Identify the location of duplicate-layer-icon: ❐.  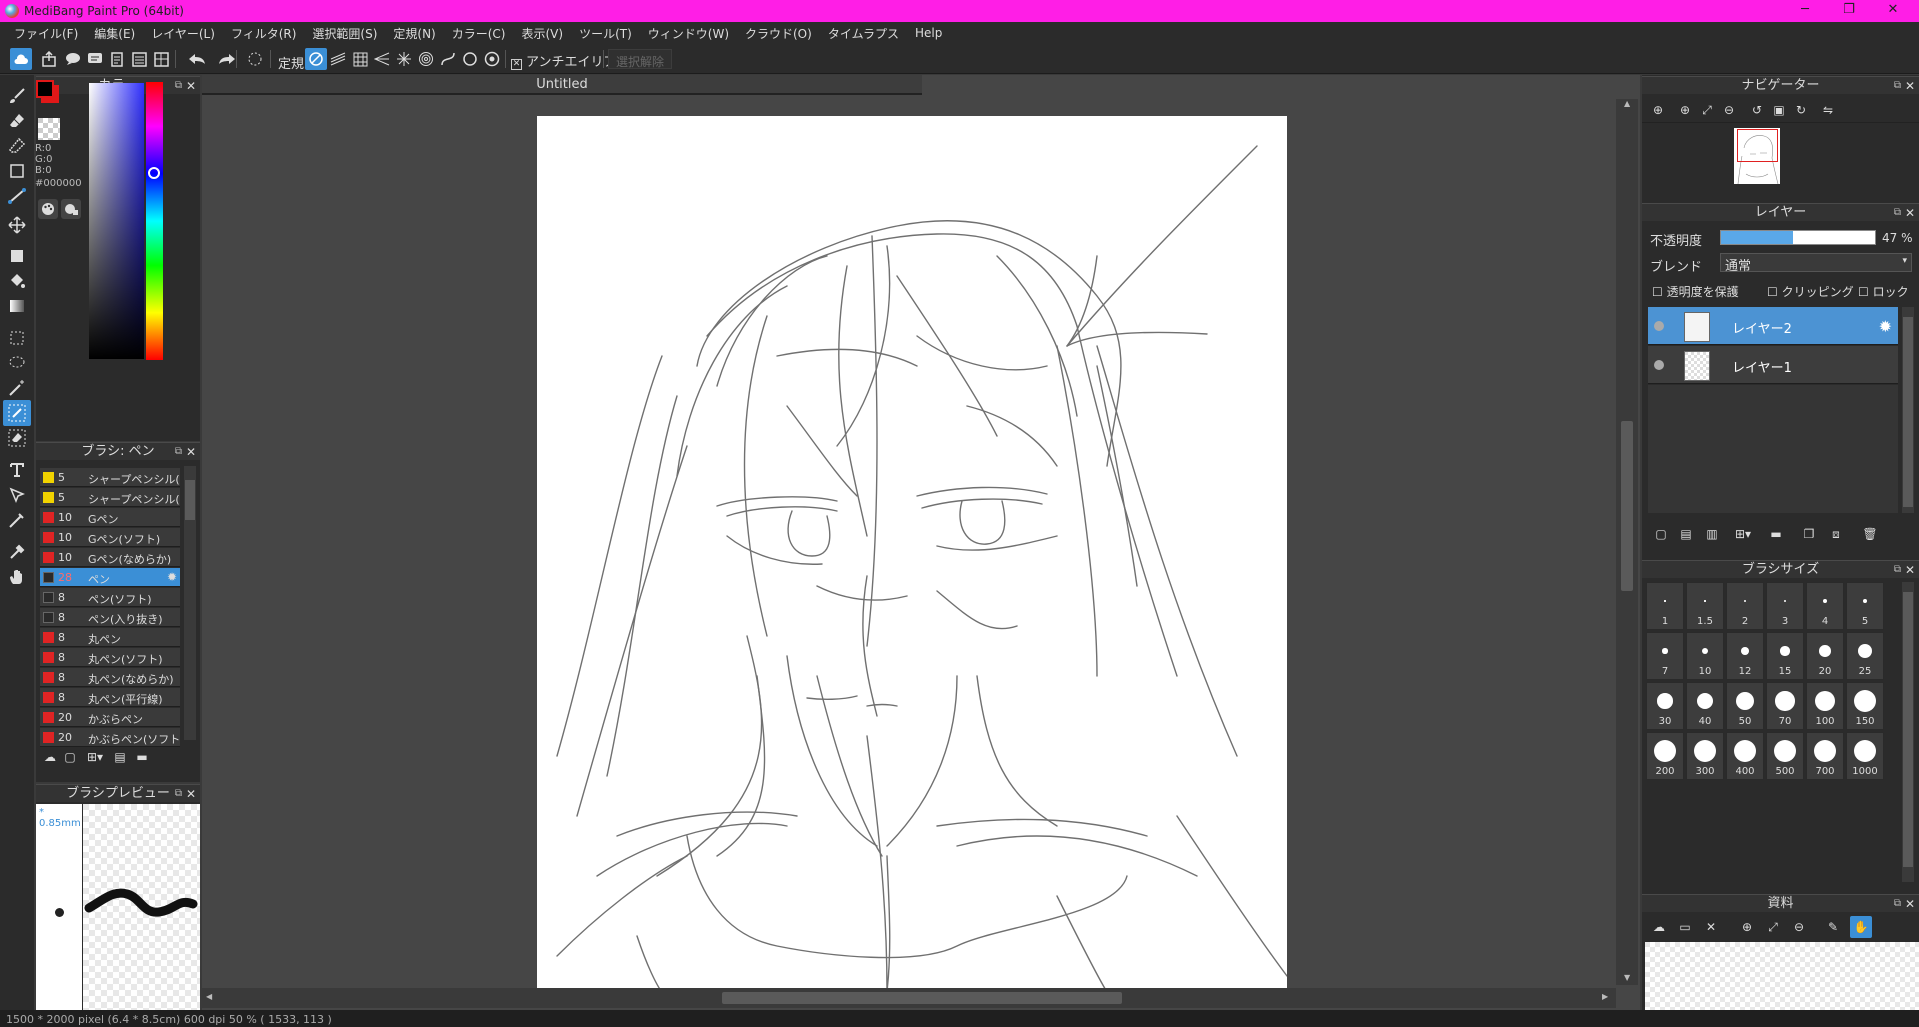
(1809, 534).